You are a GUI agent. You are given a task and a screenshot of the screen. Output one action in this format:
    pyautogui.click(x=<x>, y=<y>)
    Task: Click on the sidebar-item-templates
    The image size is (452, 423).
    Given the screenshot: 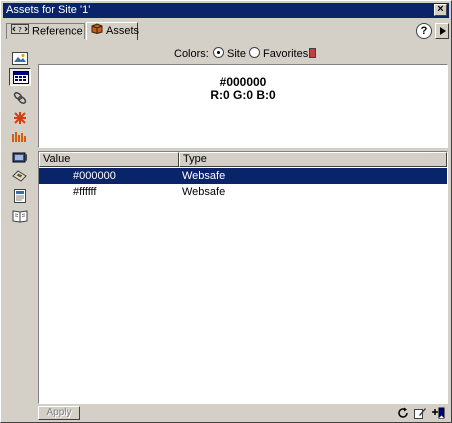 What is the action you would take?
    pyautogui.click(x=20, y=196)
    